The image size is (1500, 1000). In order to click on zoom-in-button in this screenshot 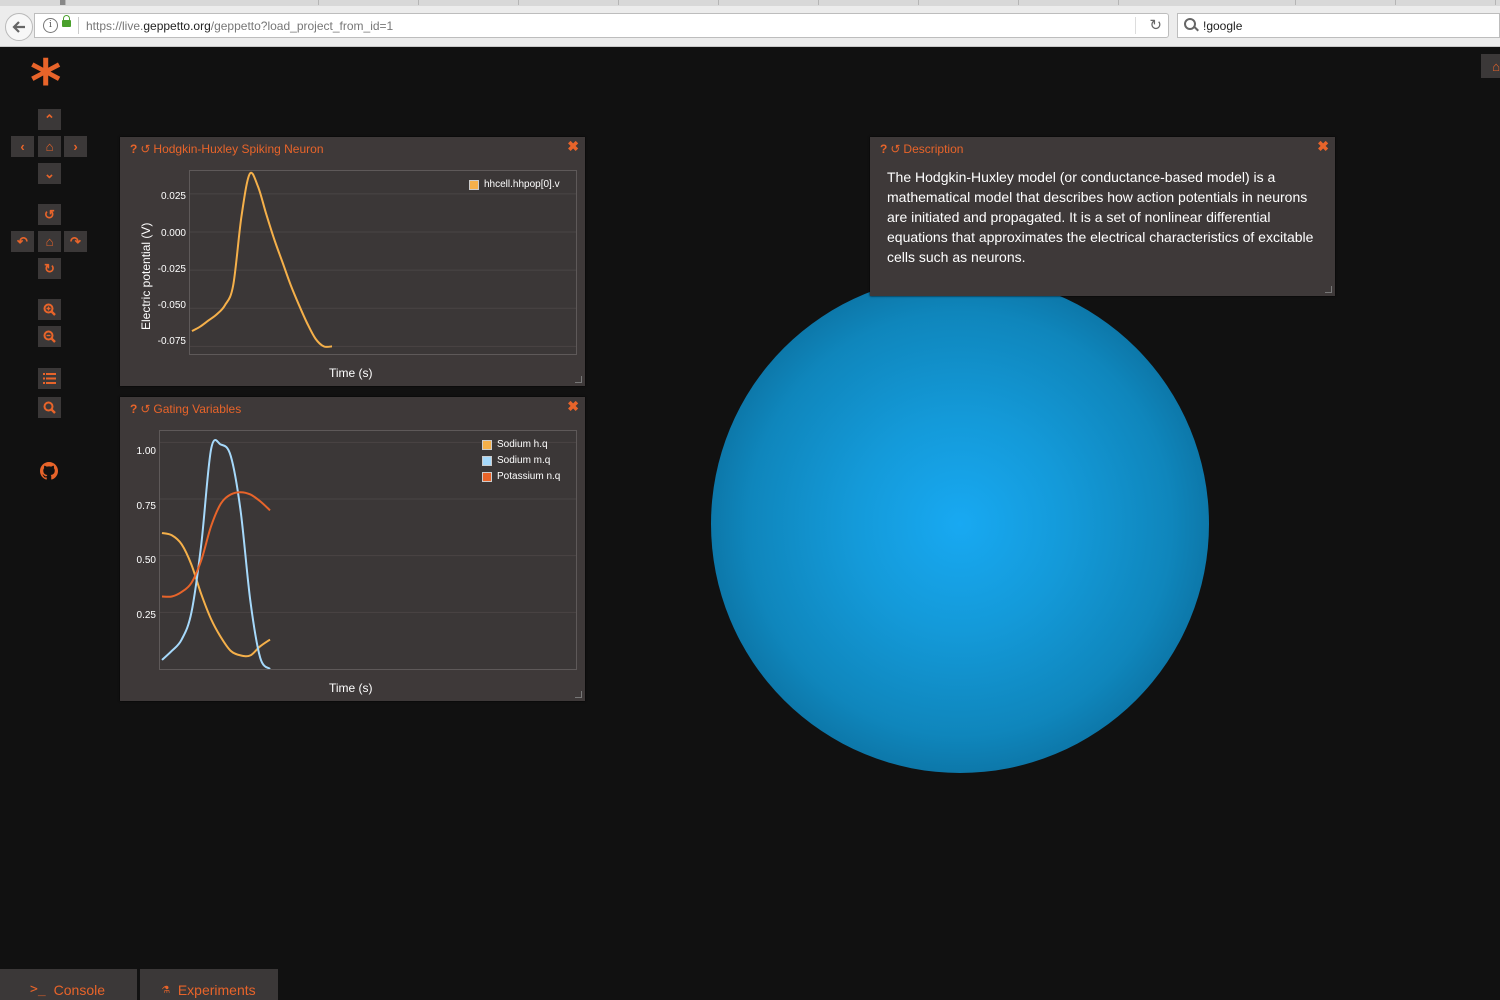, I will do `click(49, 309)`.